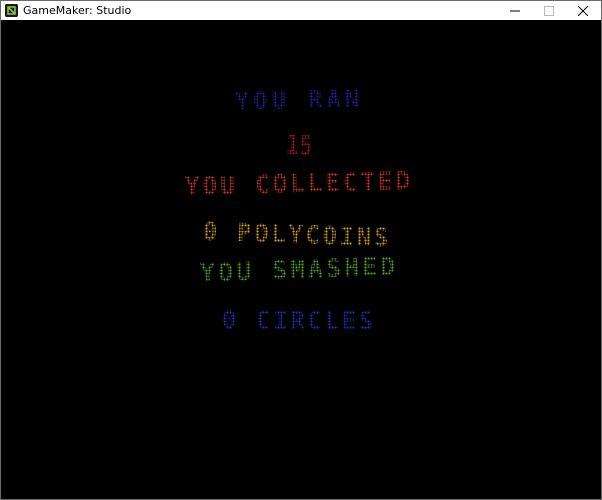  What do you see at coordinates (77, 10) in the screenshot?
I see `window-title: GameMaker: Studio` at bounding box center [77, 10].